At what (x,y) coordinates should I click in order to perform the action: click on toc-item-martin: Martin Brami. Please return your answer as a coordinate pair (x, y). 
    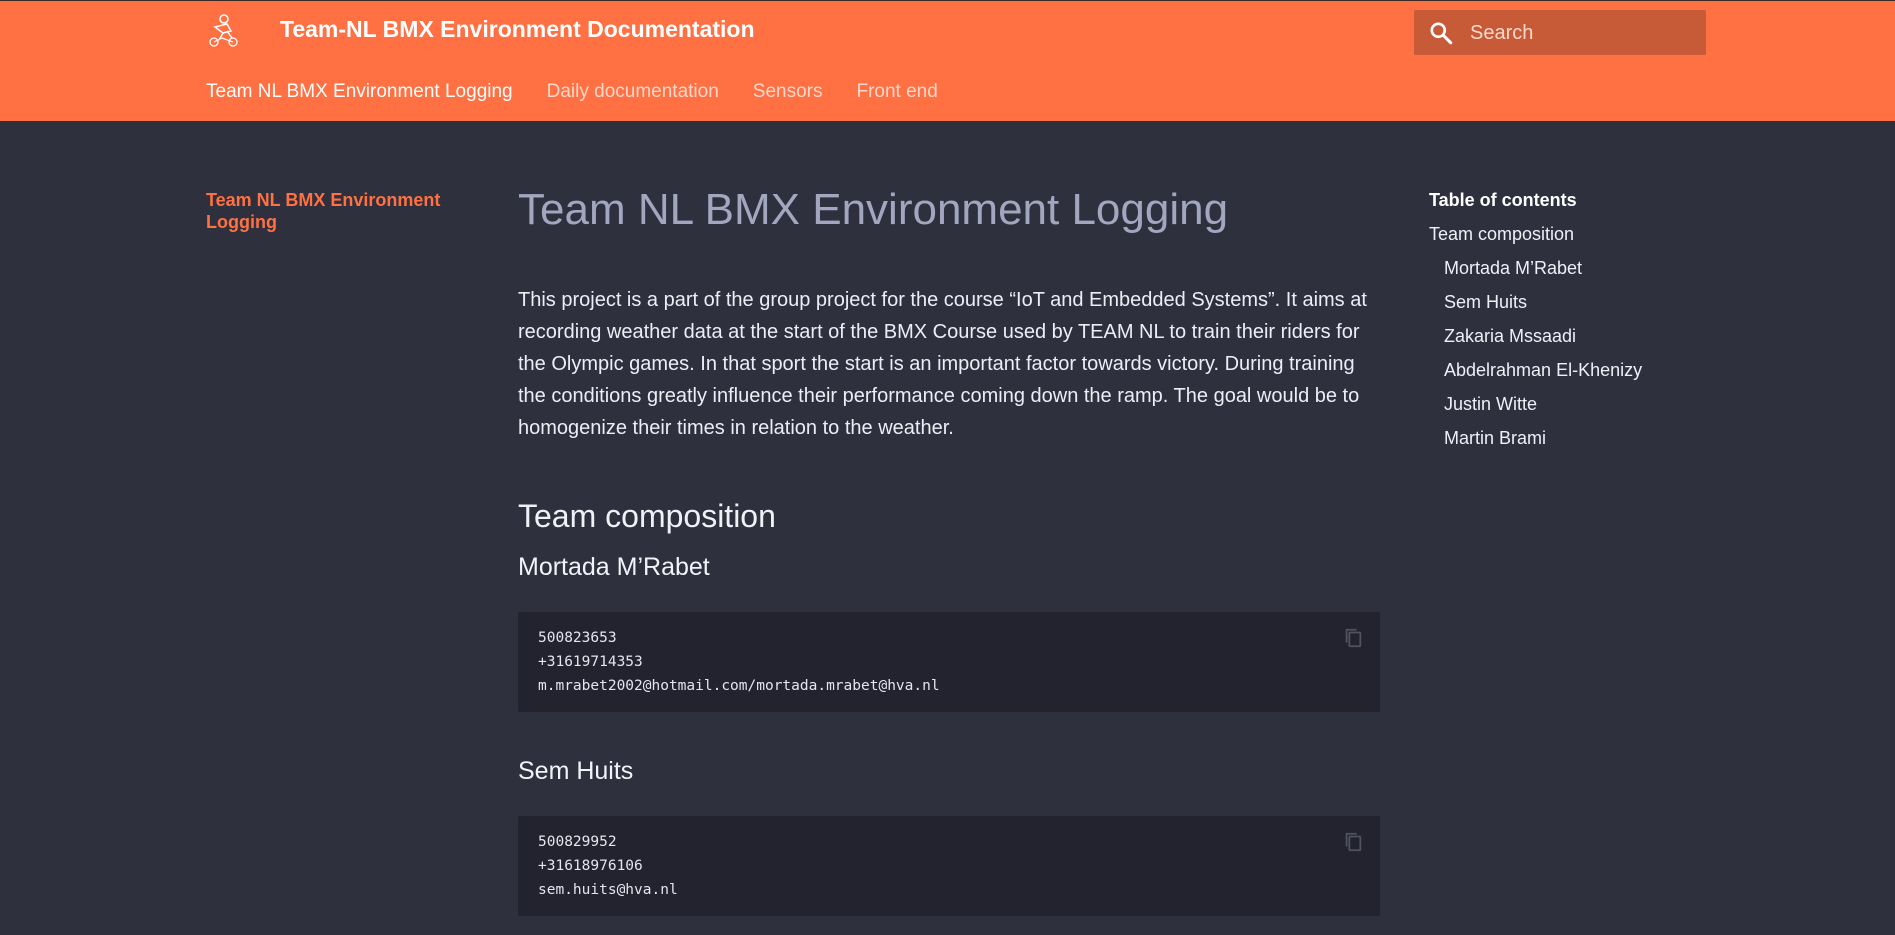
    Looking at the image, I should click on (1579, 438).